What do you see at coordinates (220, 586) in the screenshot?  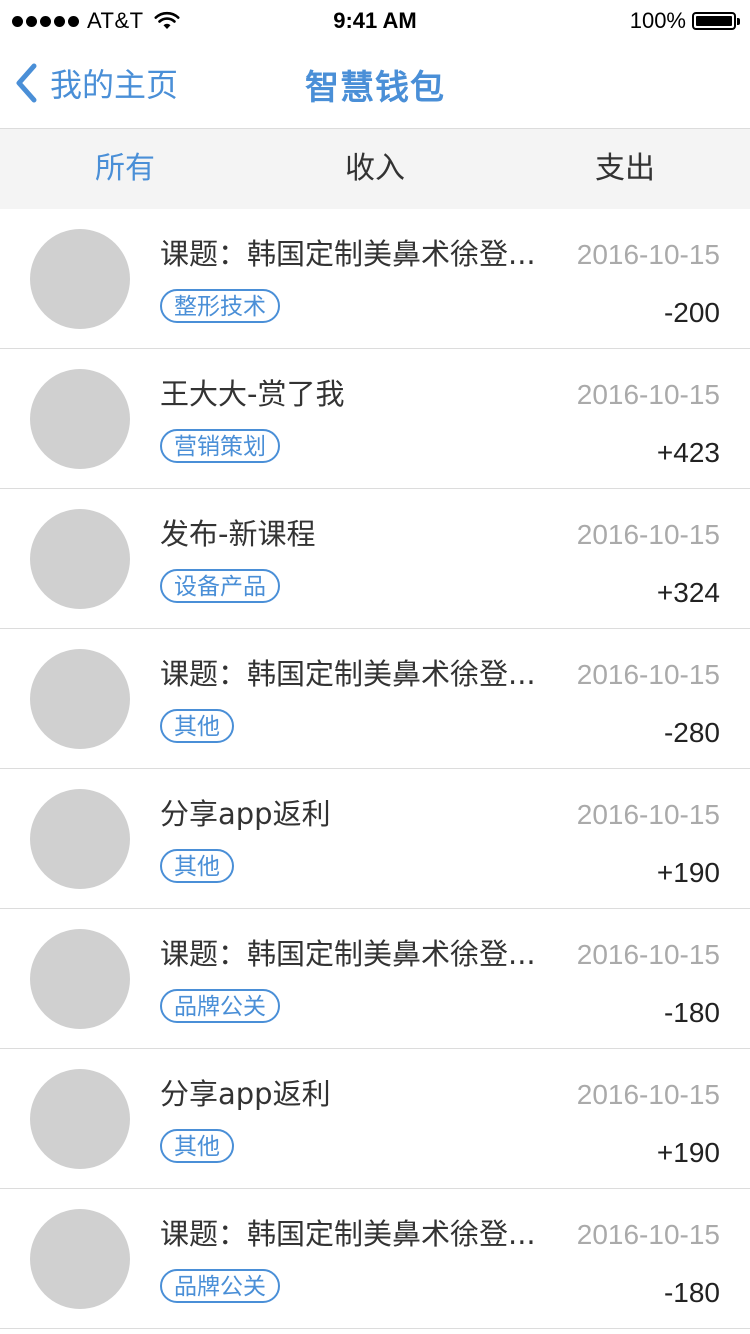 I see `category-tag: 设备产品` at bounding box center [220, 586].